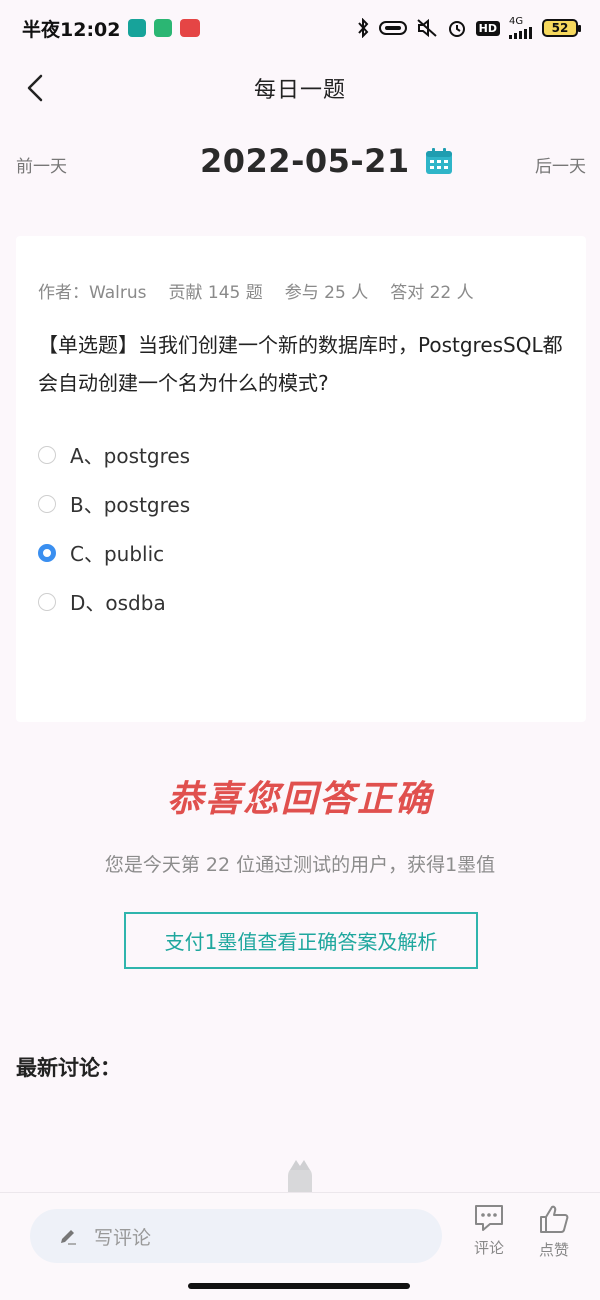  What do you see at coordinates (326, 293) in the screenshot?
I see `participants-count: 参与 25 人` at bounding box center [326, 293].